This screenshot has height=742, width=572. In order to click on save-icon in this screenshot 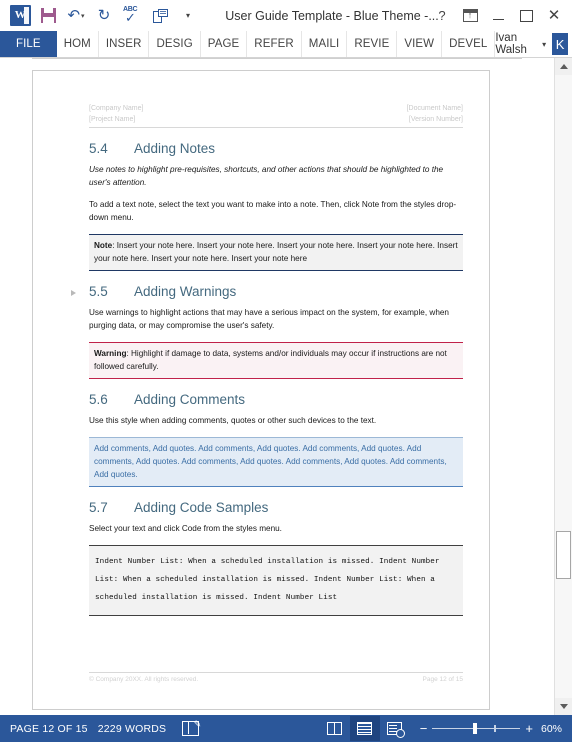, I will do `click(48, 16)`.